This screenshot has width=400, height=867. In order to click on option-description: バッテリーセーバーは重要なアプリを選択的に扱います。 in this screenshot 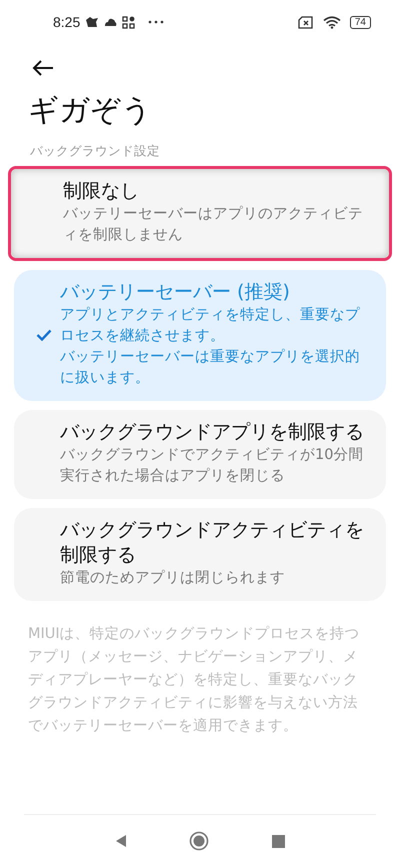, I will do `click(210, 368)`.